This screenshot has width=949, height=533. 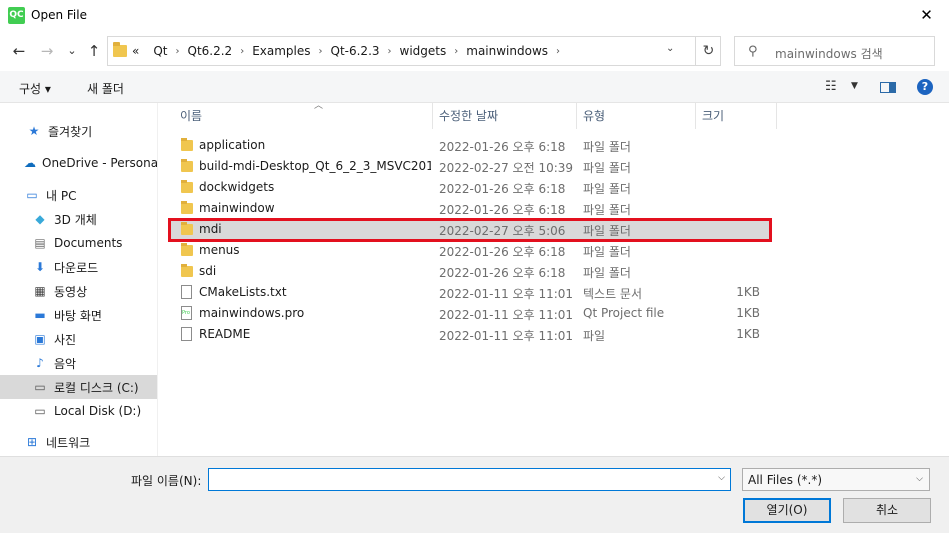 I want to click on file-row: mainwindow 2022-01-26 오후 6:18 파일 폴더, so click(x=469, y=208).